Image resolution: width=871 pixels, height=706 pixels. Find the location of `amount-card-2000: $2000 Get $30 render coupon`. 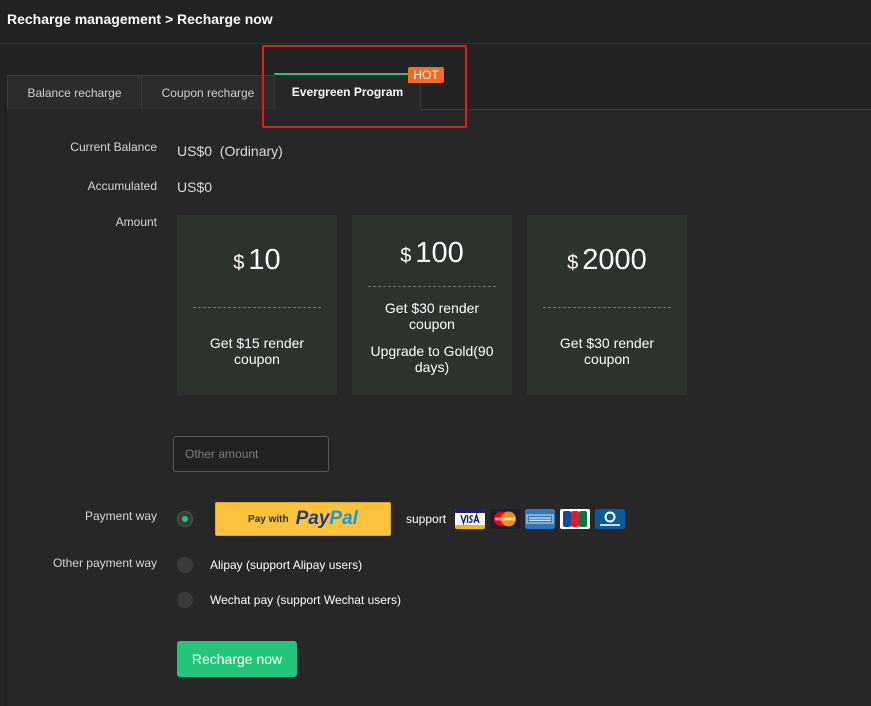

amount-card-2000: $2000 Get $30 render coupon is located at coordinates (607, 305).